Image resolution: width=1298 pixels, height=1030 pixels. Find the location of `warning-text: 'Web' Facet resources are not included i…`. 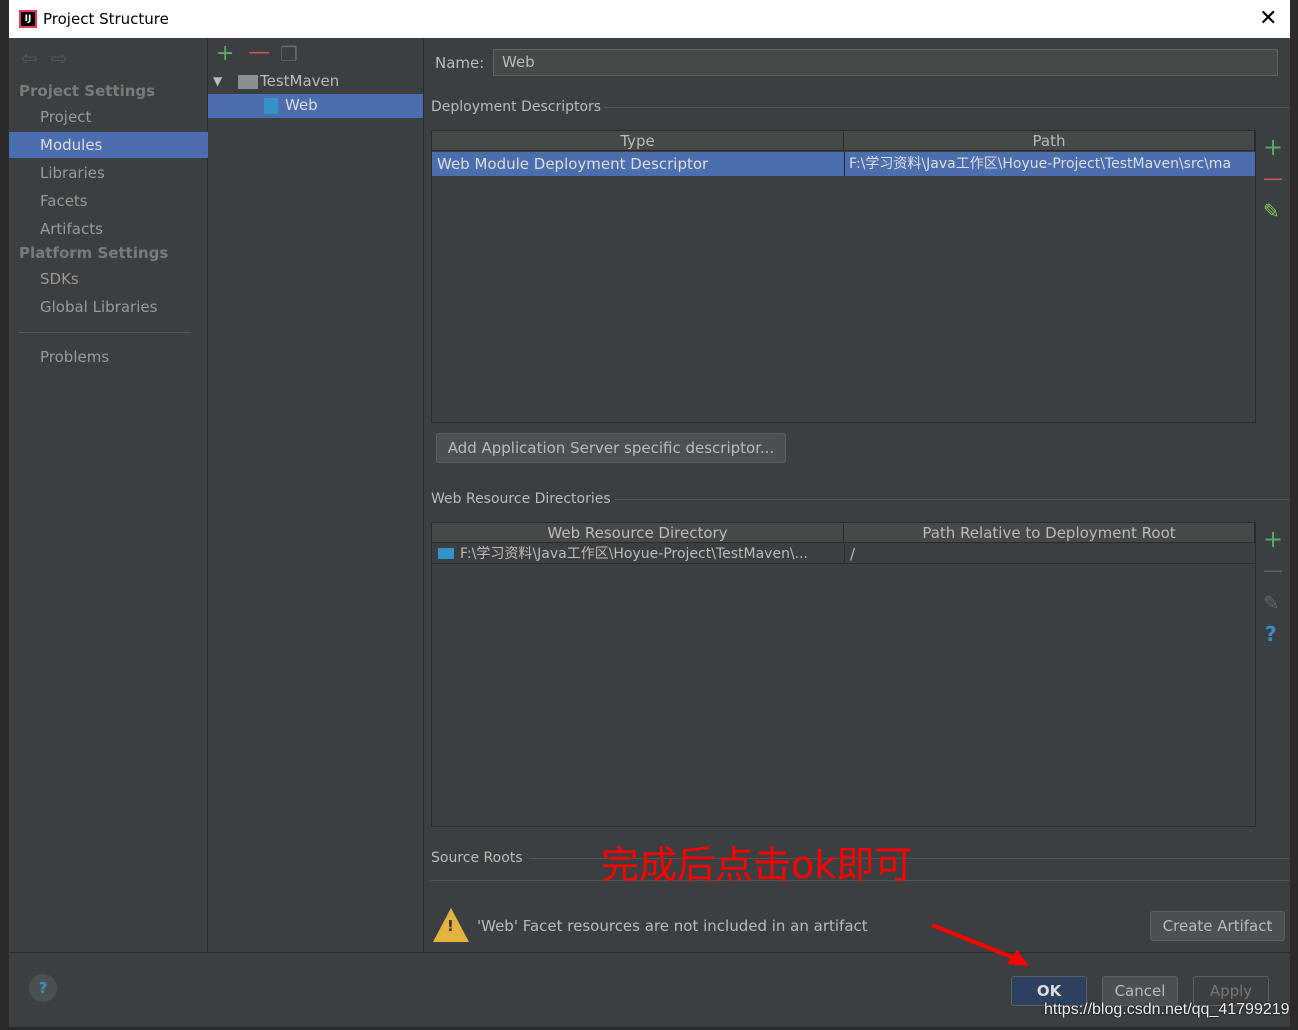

warning-text: 'Web' Facet resources are not included i… is located at coordinates (672, 926).